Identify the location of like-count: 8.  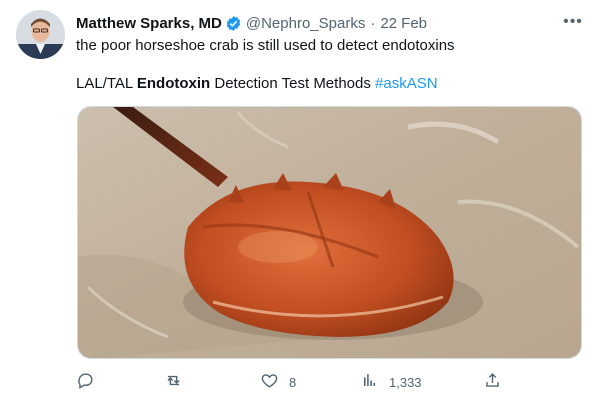
(293, 382).